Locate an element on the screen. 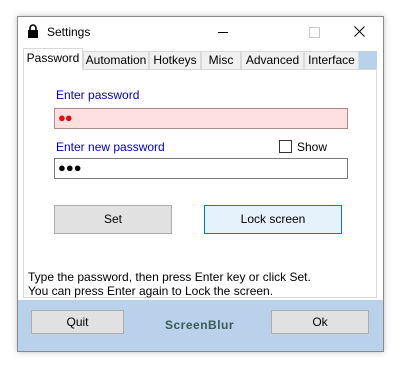  lock-icon is located at coordinates (33, 31).